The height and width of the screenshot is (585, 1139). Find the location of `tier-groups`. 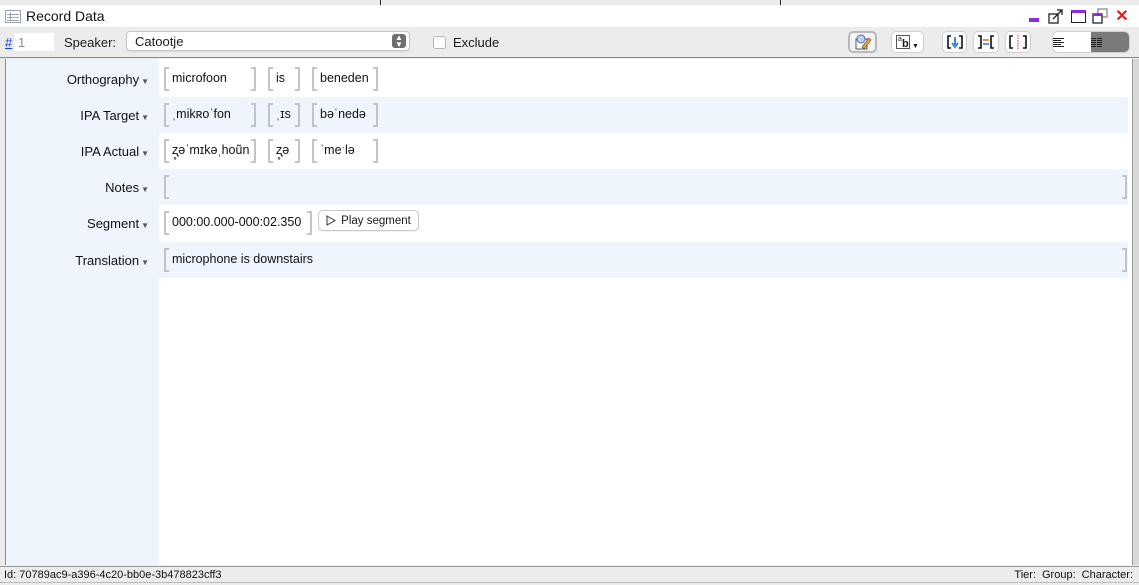

tier-groups is located at coordinates (643, 187).